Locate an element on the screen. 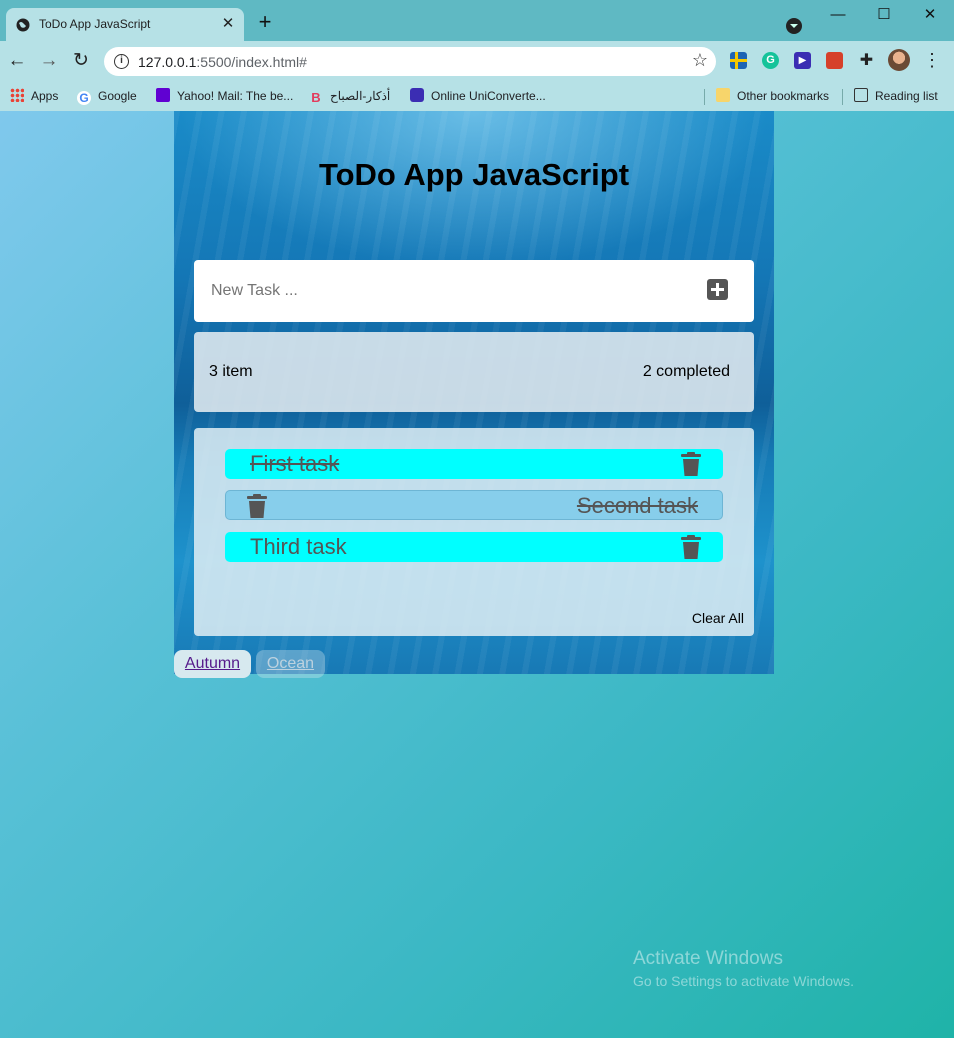  bookmark-reading-label: Reading list is located at coordinates (906, 96).